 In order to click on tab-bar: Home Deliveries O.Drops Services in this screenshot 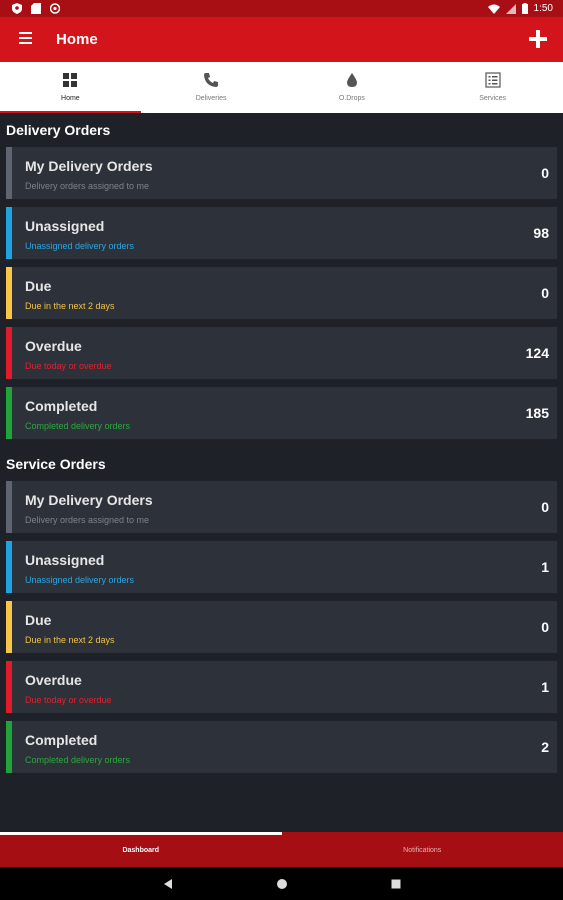, I will do `click(281, 87)`.